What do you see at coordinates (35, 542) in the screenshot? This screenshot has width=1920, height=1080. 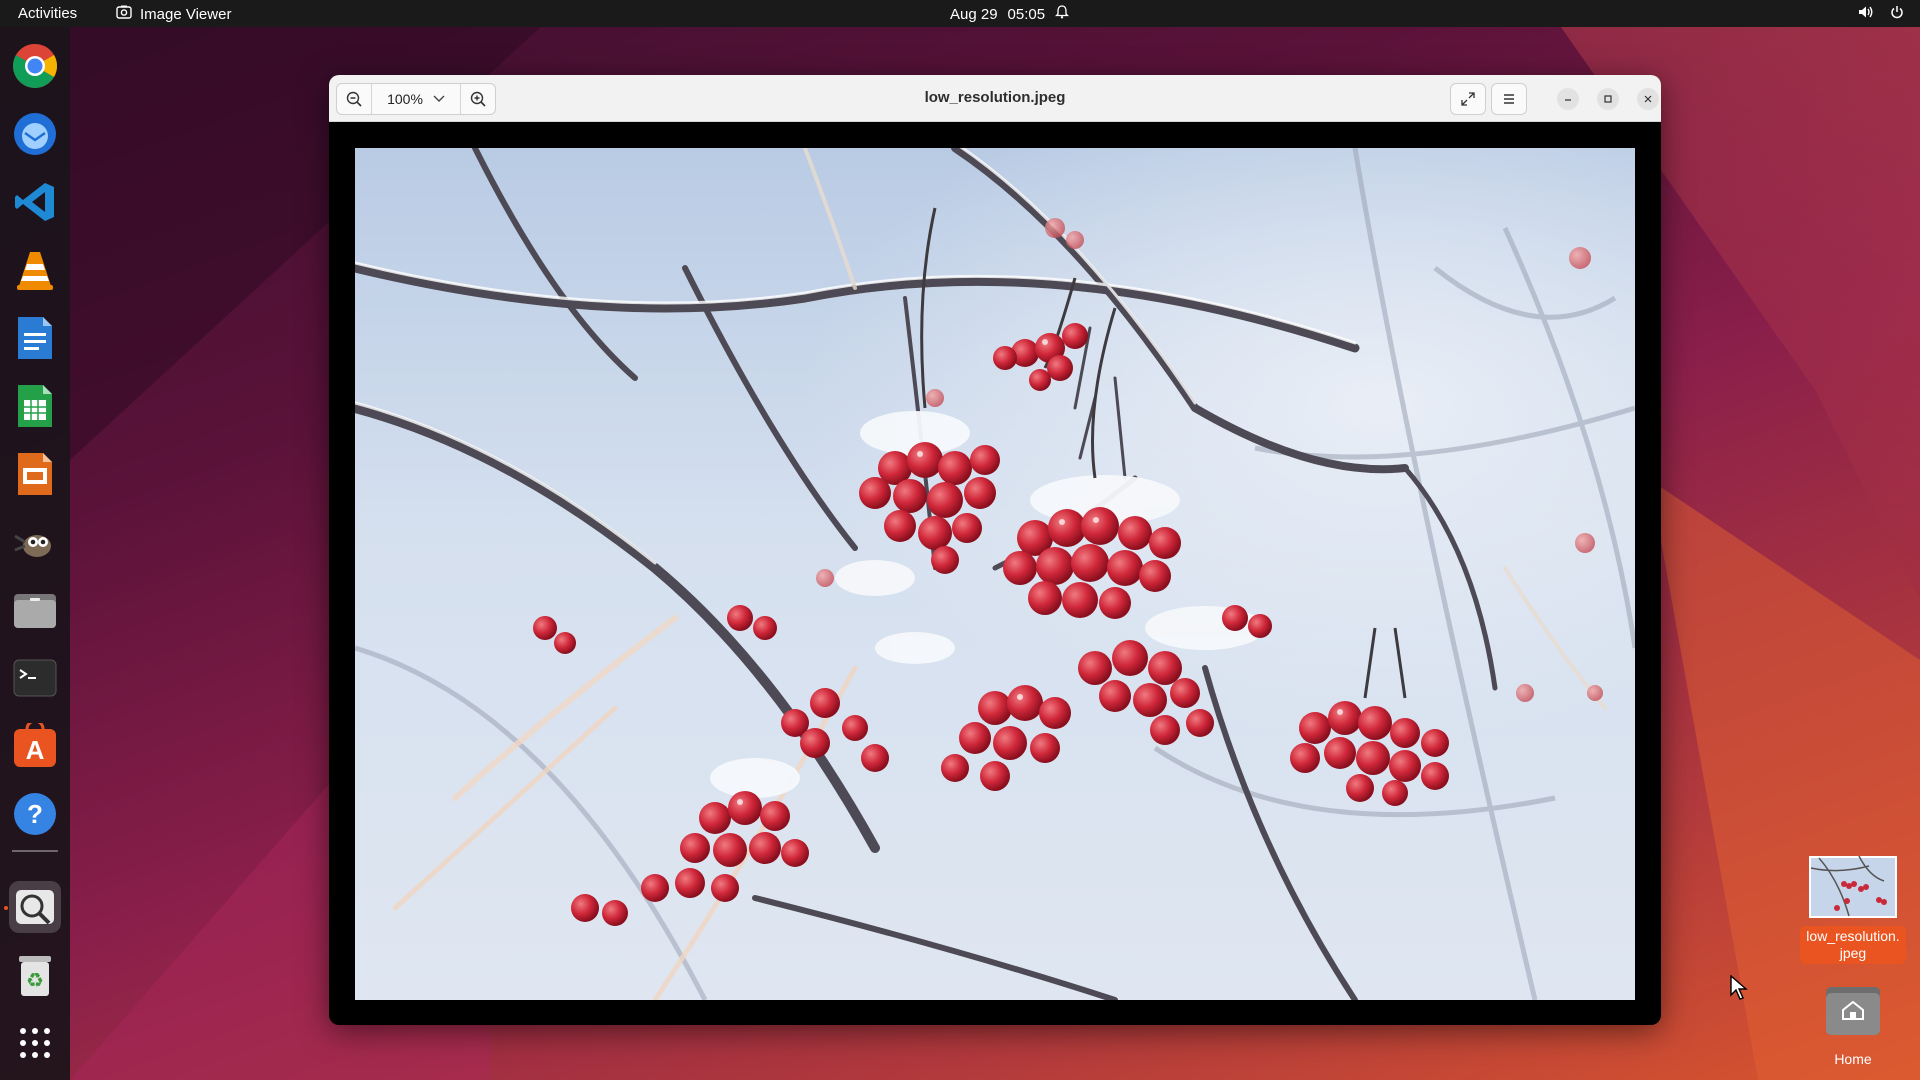 I see `gimp-icon` at bounding box center [35, 542].